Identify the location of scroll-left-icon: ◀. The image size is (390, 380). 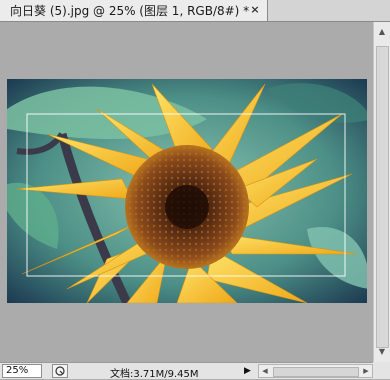
(265, 371).